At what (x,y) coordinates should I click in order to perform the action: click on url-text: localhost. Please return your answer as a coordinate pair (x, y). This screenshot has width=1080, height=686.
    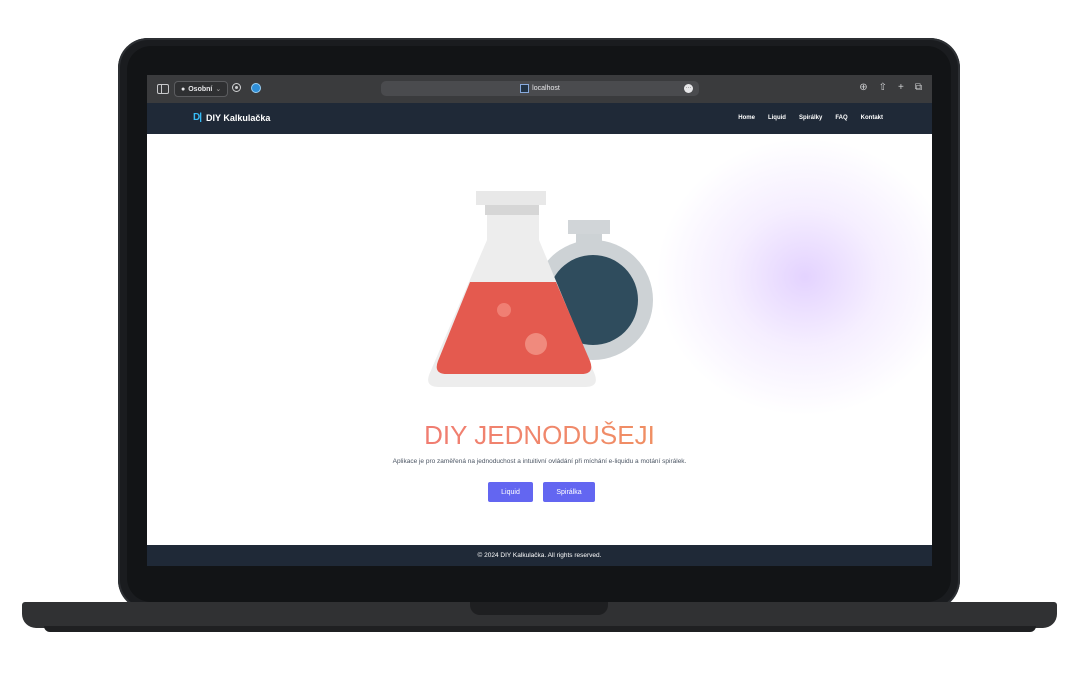
    Looking at the image, I should click on (546, 88).